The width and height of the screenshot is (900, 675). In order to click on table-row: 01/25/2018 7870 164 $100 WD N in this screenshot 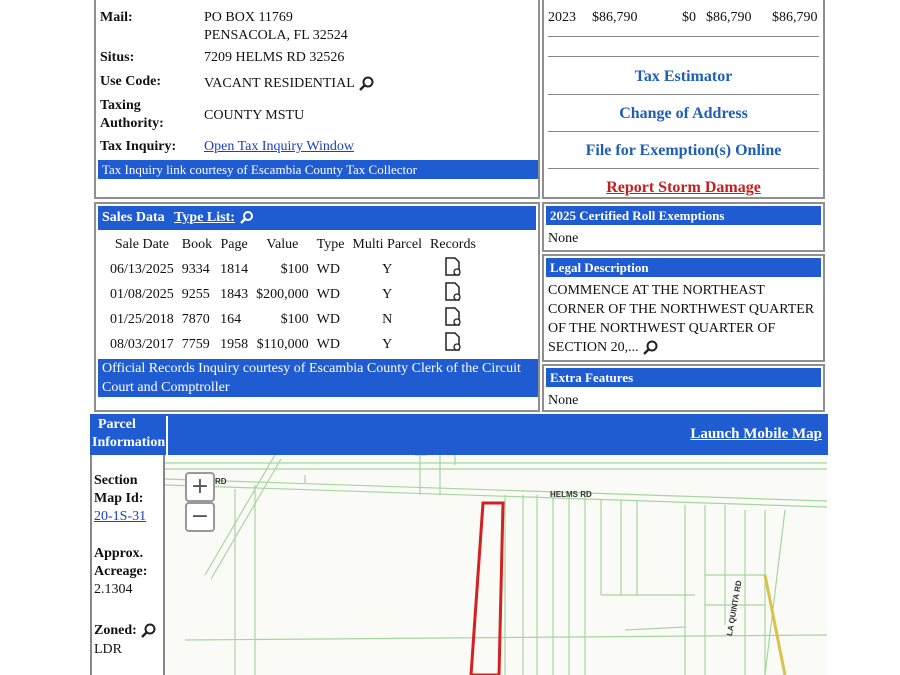, I will do `click(293, 319)`.